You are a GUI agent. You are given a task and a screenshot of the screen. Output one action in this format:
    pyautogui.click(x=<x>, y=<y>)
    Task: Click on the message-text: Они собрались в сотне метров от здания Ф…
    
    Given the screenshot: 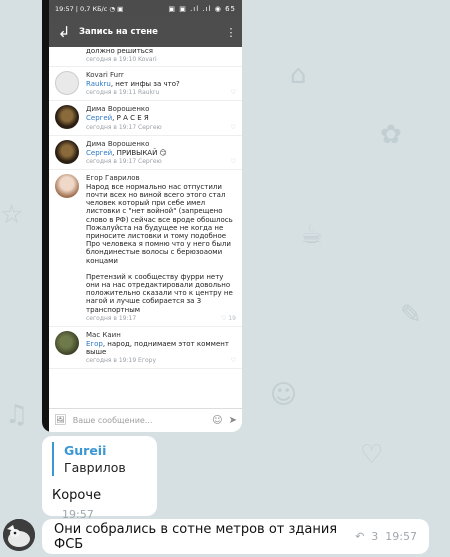 What is the action you would take?
    pyautogui.click(x=196, y=536)
    